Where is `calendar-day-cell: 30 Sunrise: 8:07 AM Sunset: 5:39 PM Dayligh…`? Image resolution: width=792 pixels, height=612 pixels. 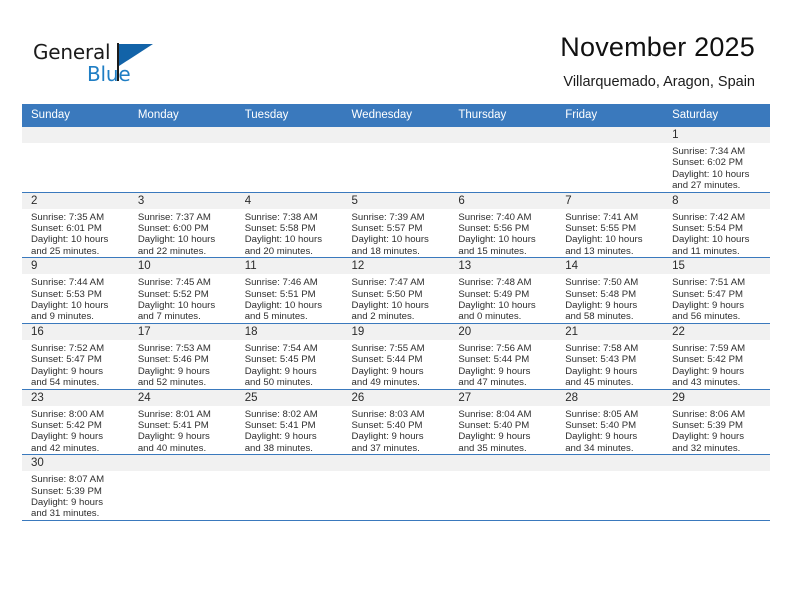 calendar-day-cell: 30 Sunrise: 8:07 AM Sunset: 5:39 PM Dayligh… is located at coordinates (75, 487).